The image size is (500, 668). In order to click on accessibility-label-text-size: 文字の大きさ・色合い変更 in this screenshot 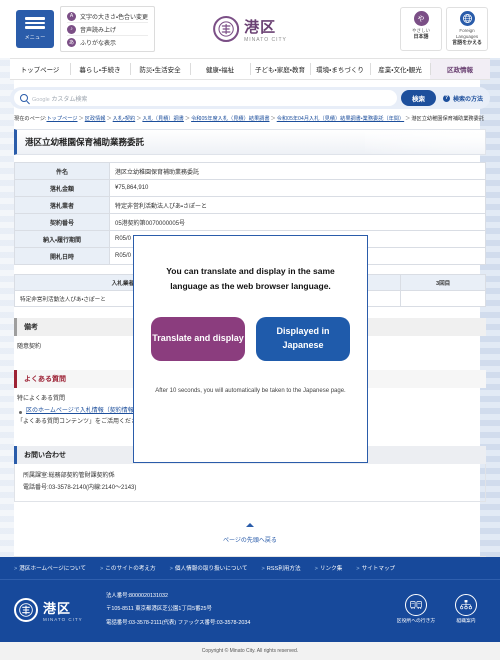, I will do `click(114, 17)`.